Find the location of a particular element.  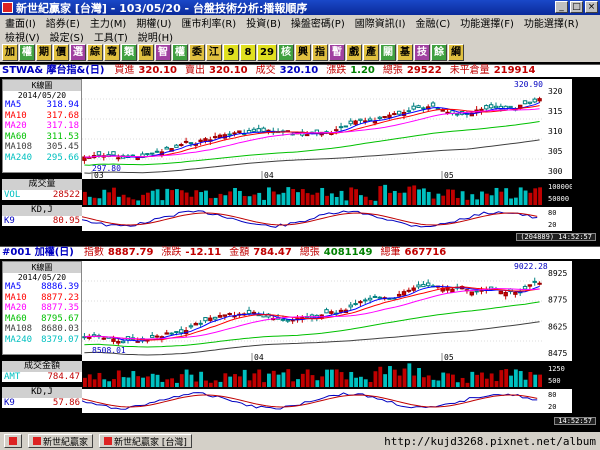

toolbar-button-1: 權 is located at coordinates (27, 52).